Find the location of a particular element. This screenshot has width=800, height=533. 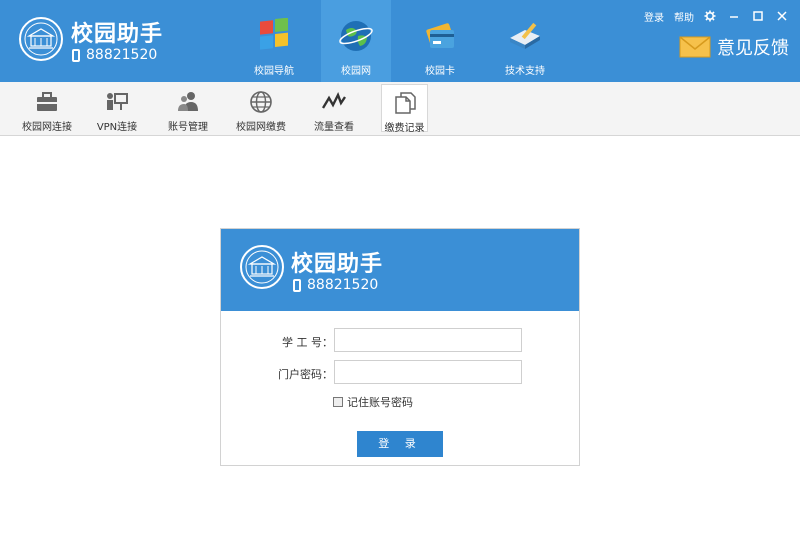

tool-payment-records: 缴费记录 is located at coordinates (404, 109).